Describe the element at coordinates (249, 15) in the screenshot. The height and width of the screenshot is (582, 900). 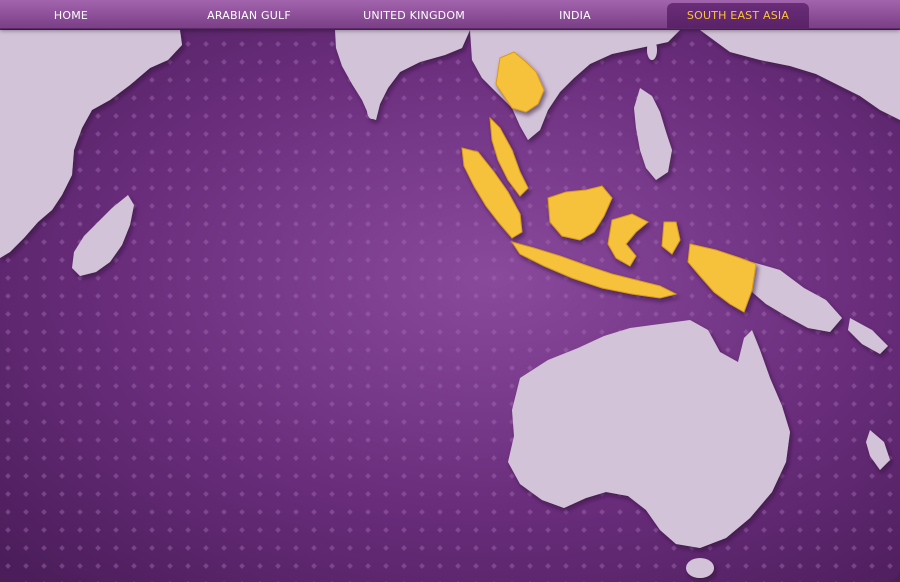
I see `nav-arabian-gulf: ARABIAN GULF` at that location.